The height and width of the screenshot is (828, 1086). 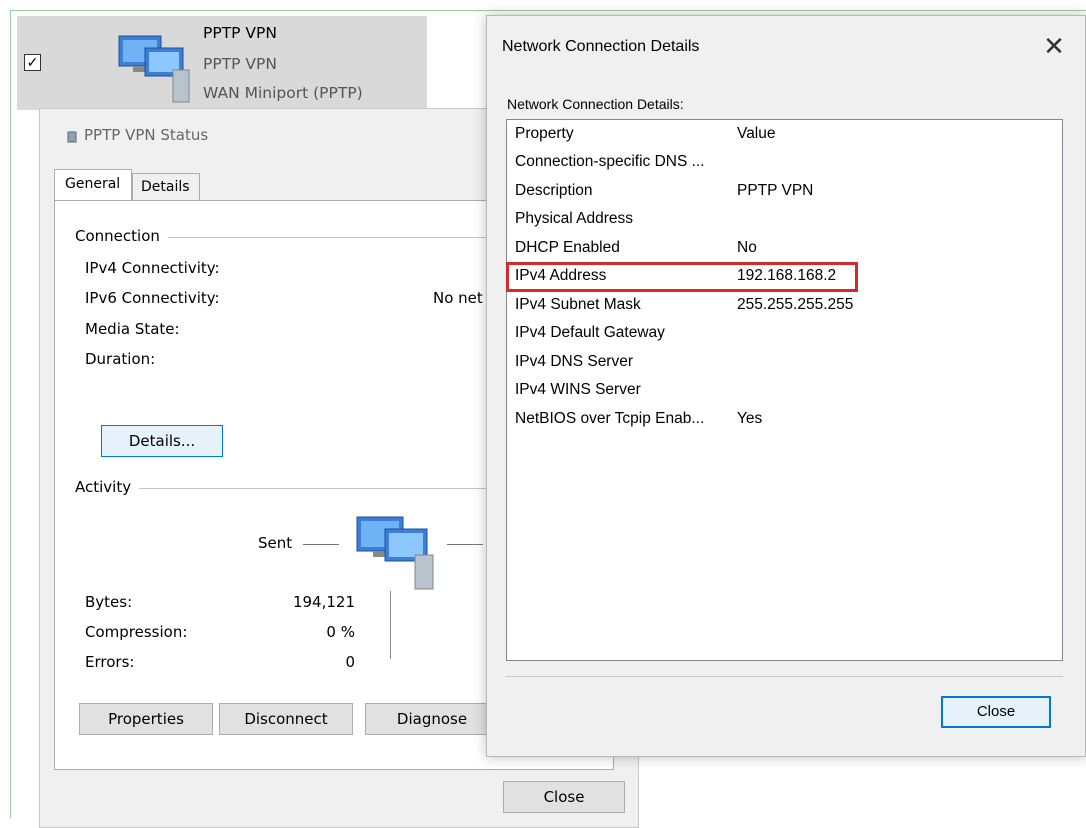 What do you see at coordinates (578, 304) in the screenshot?
I see `row-property: IPv4 Subnet Mask` at bounding box center [578, 304].